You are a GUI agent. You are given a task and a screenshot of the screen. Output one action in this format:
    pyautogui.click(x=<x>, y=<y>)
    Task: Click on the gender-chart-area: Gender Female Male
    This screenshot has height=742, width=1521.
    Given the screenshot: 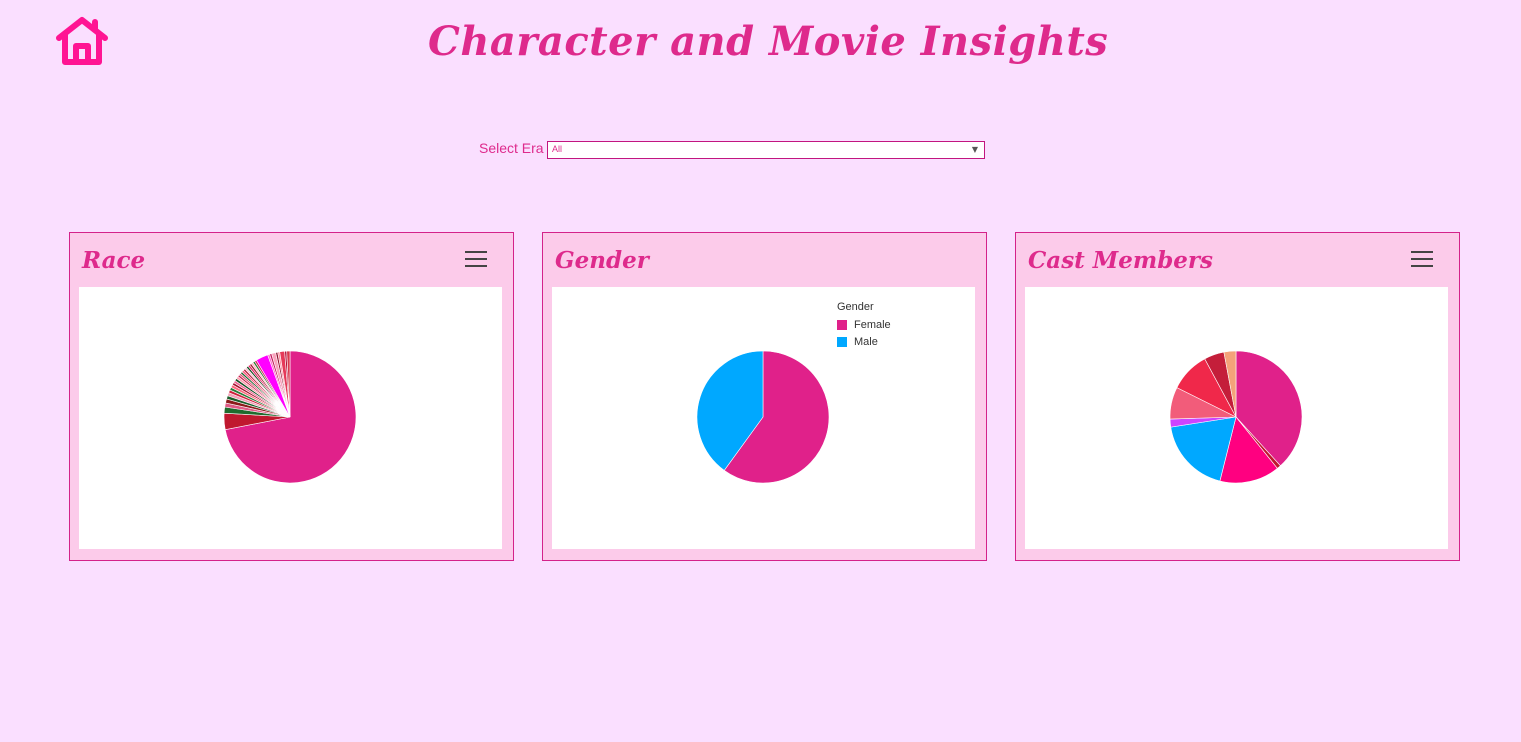 What is the action you would take?
    pyautogui.click(x=763, y=418)
    